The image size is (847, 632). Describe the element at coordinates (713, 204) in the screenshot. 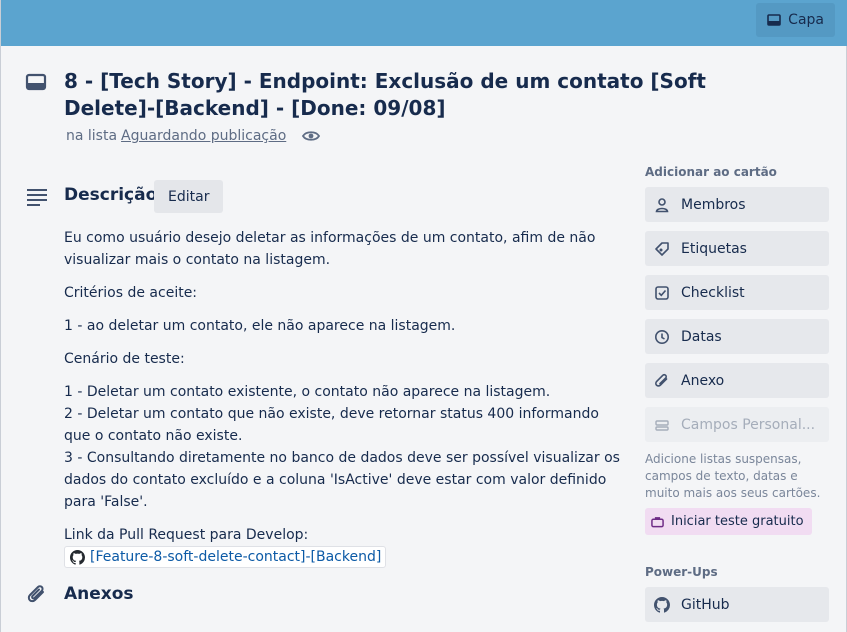

I see `members-label: Membros` at that location.